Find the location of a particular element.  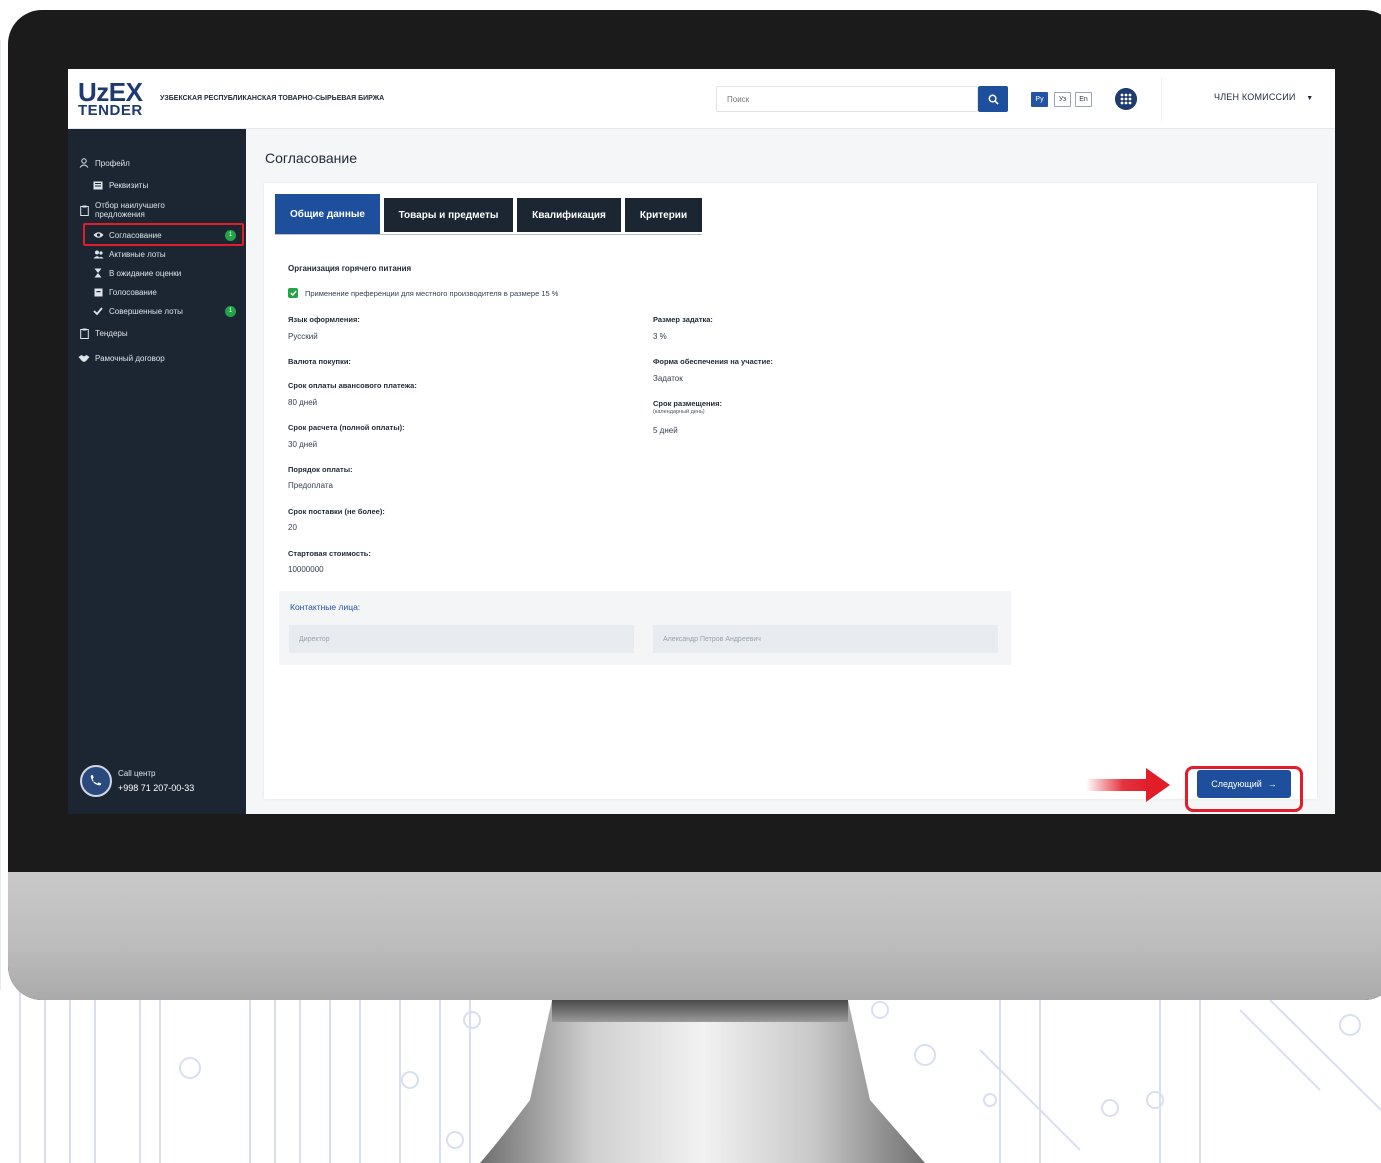

field-label-start-price: Стартовая стоимость: is located at coordinates (329, 553).